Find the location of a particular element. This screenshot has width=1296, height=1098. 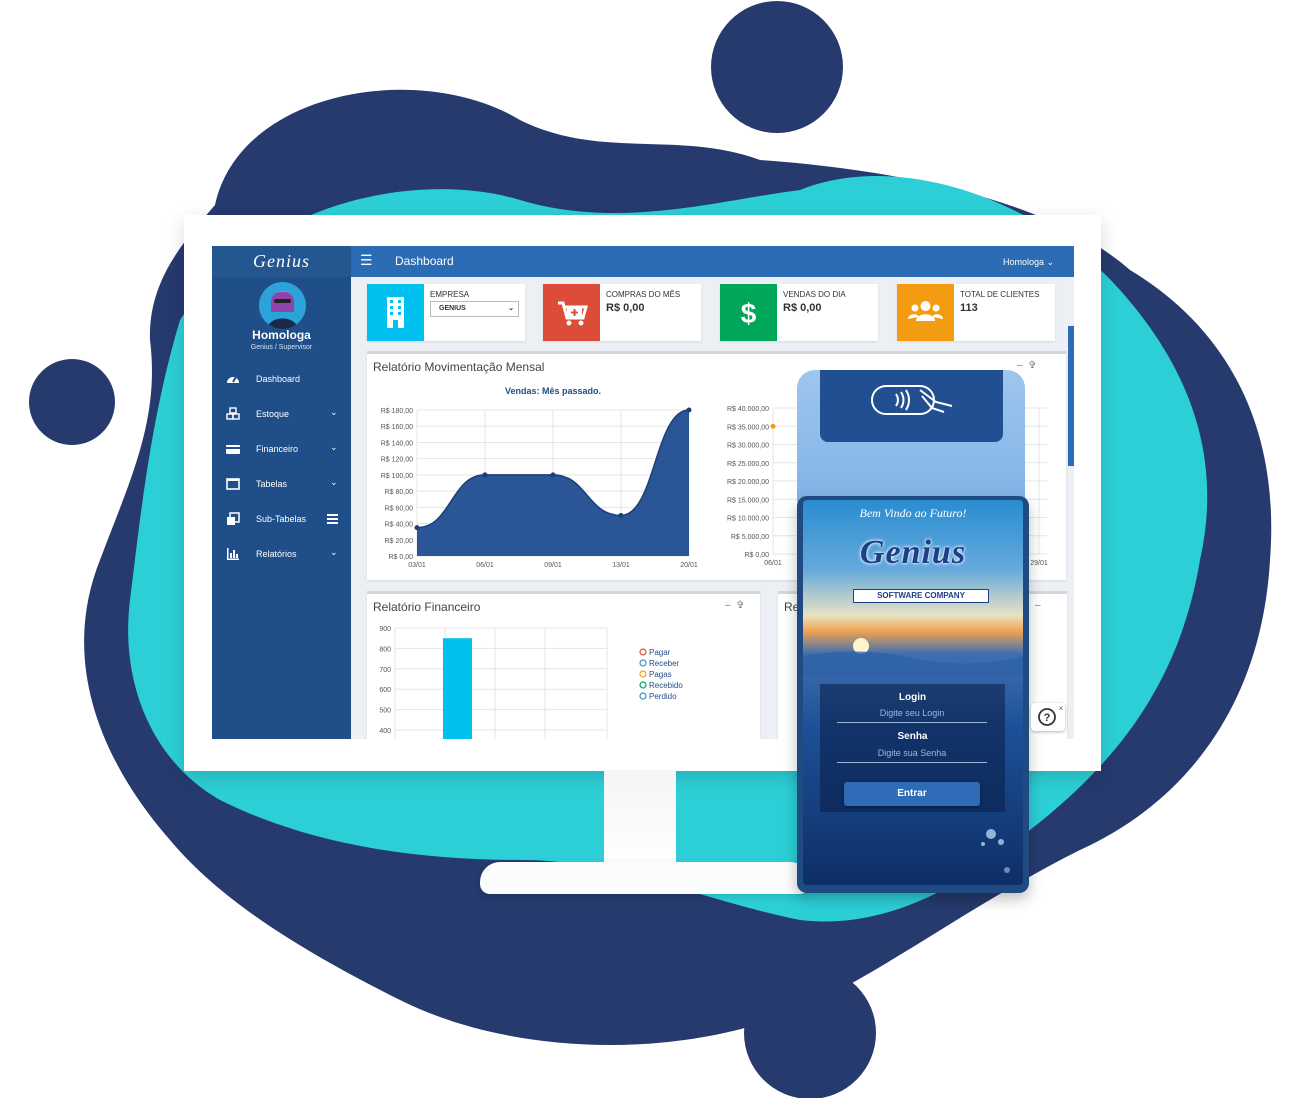

y-tick-label: R$ 140,00 is located at coordinates (397, 443).